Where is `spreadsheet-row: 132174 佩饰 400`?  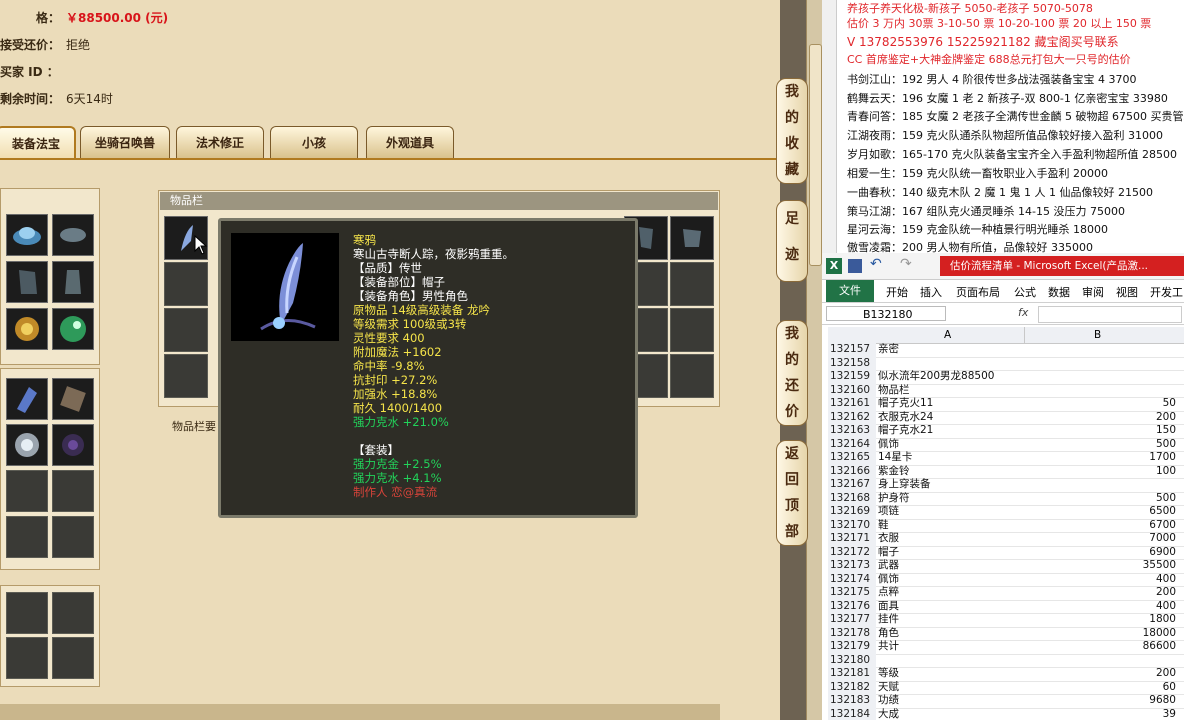 spreadsheet-row: 132174 佩饰 400 is located at coordinates (1006, 579).